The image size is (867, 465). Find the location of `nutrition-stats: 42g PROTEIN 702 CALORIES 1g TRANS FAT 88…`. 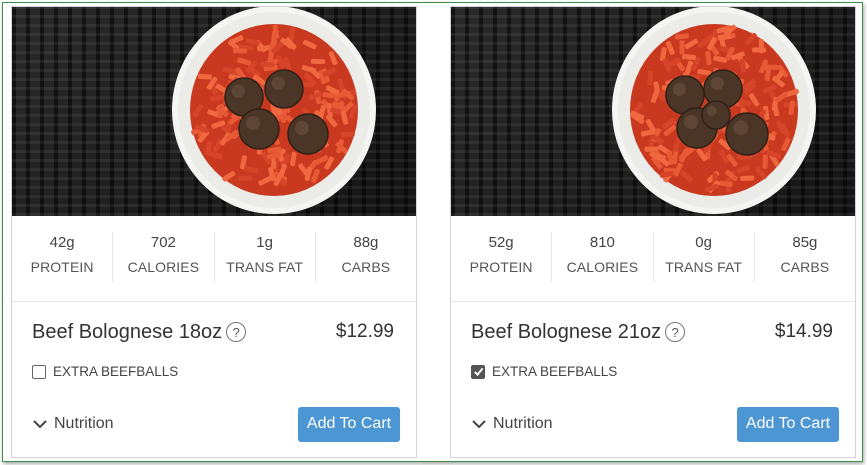

nutrition-stats: 42g PROTEIN 702 CALORIES 1g TRANS FAT 88… is located at coordinates (214, 259).